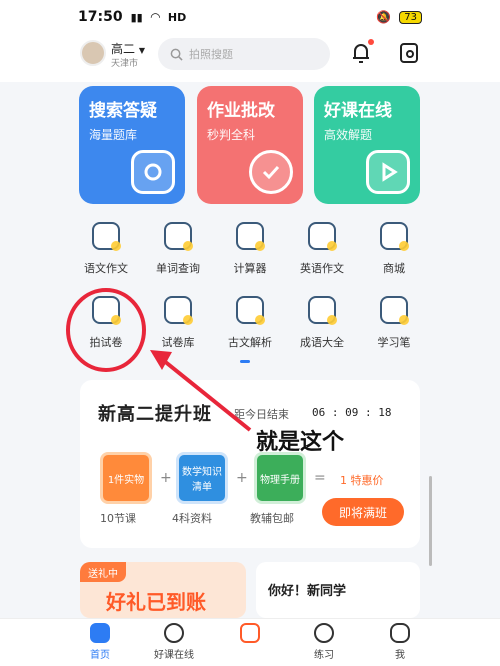 This screenshot has height=666, width=500. Describe the element at coordinates (156, 602) in the screenshot. I see `gift-title: 好礼已到账` at that location.